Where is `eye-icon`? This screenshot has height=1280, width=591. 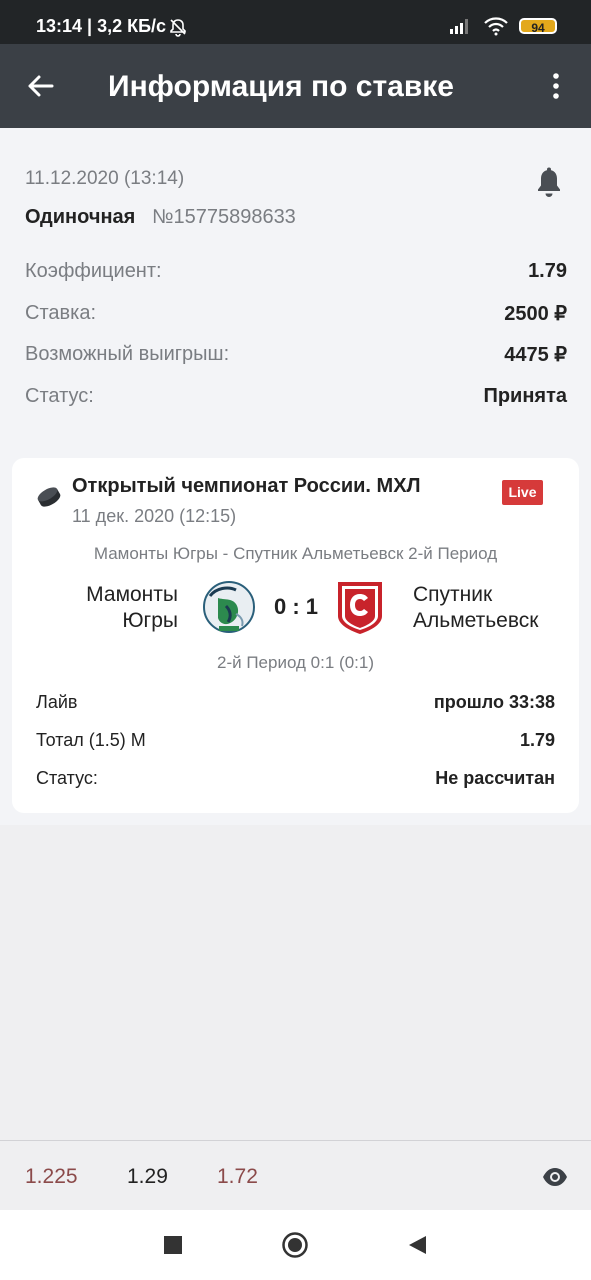 eye-icon is located at coordinates (555, 1177).